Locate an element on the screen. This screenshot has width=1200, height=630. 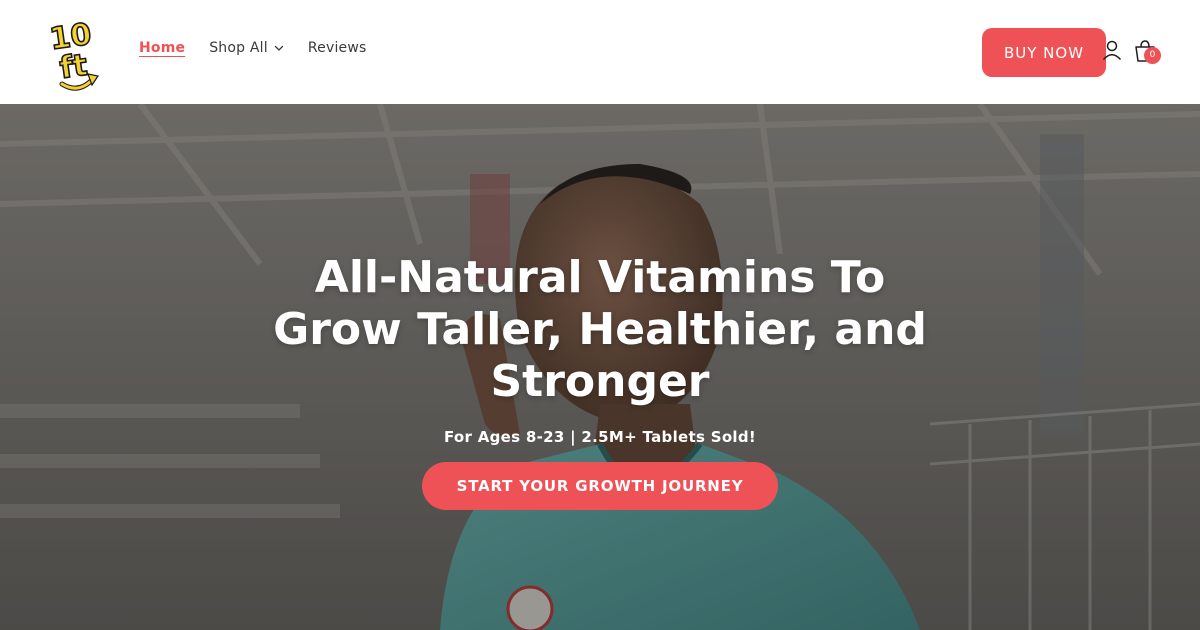
buy-now-button: BUY NOW is located at coordinates (1044, 52).